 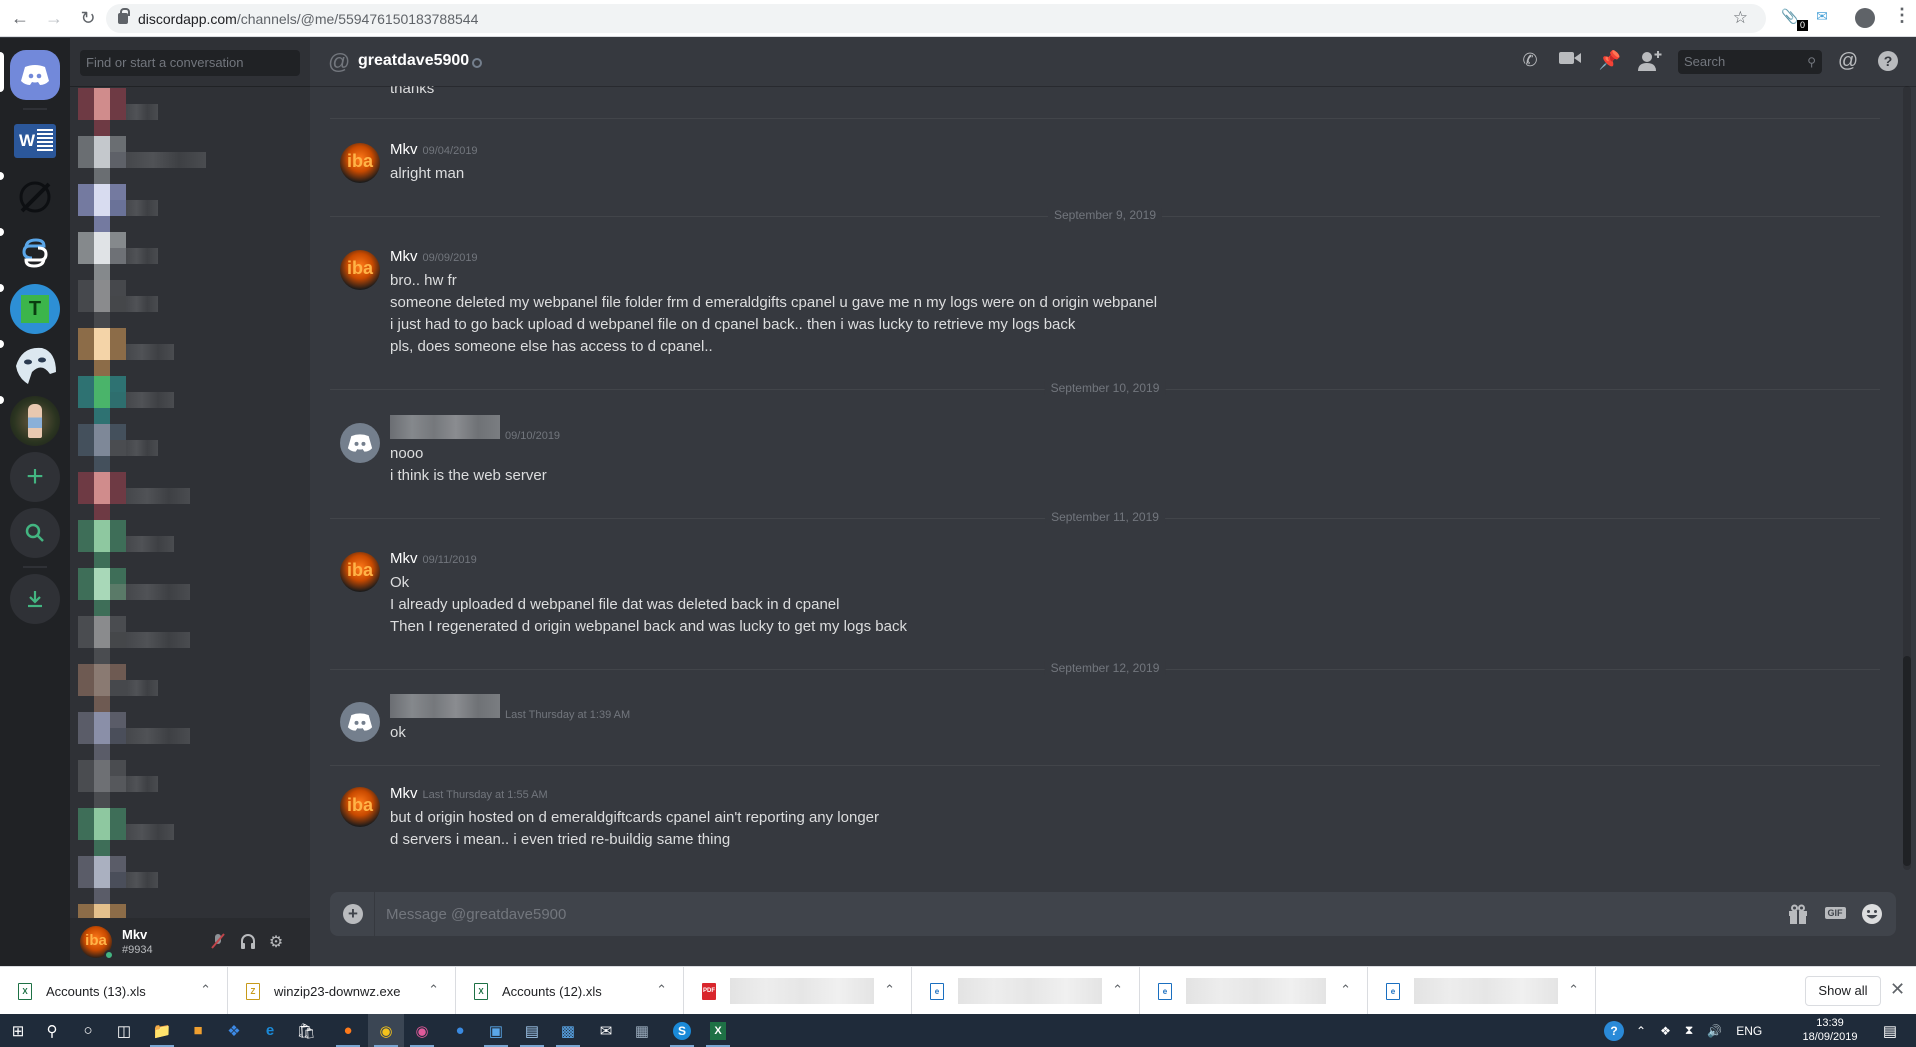 I want to click on system-clock: 13:39 18/09/2019, so click(x=1830, y=1030).